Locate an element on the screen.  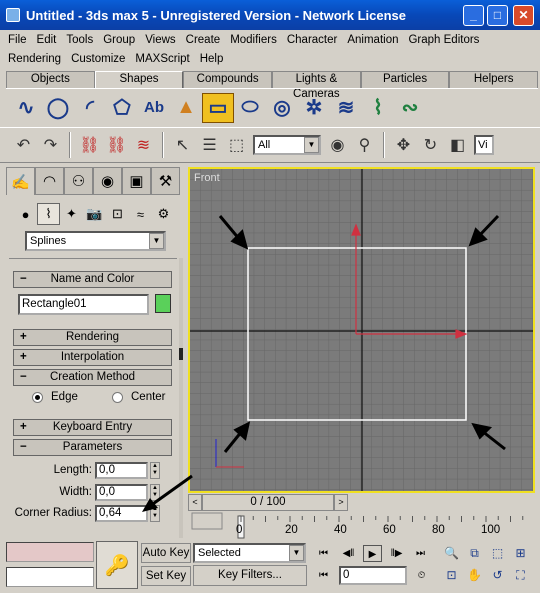
prompt-line is located at coordinates (50, 577).